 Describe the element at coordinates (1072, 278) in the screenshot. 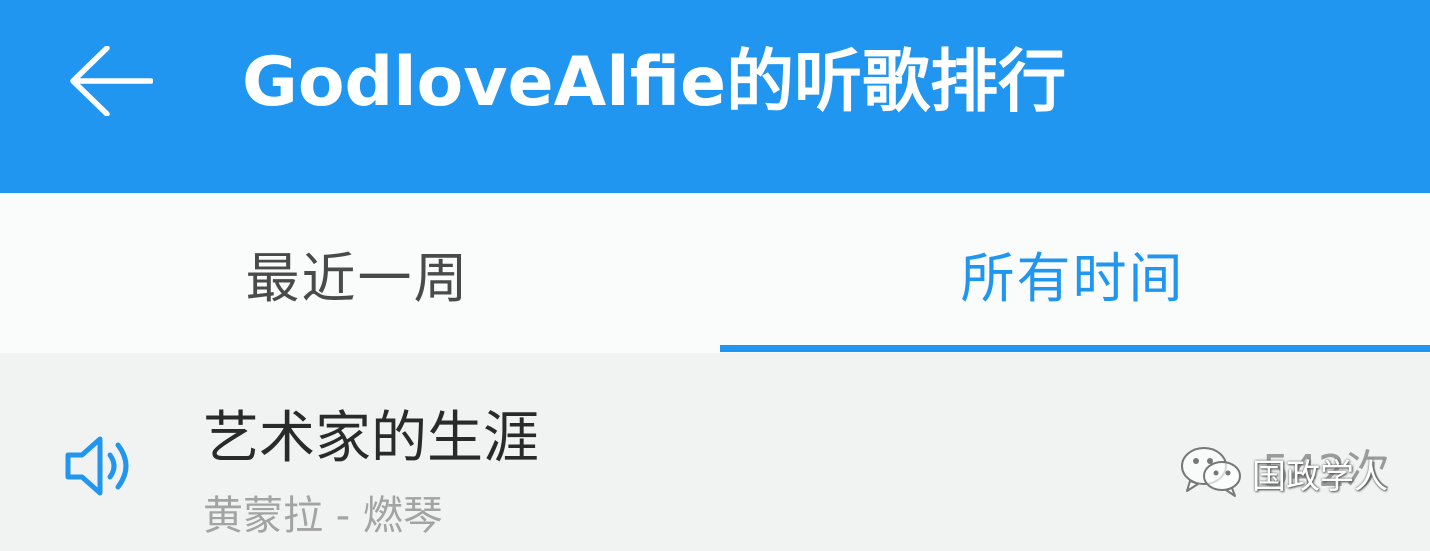

I see `tab-label: 所有时间` at that location.